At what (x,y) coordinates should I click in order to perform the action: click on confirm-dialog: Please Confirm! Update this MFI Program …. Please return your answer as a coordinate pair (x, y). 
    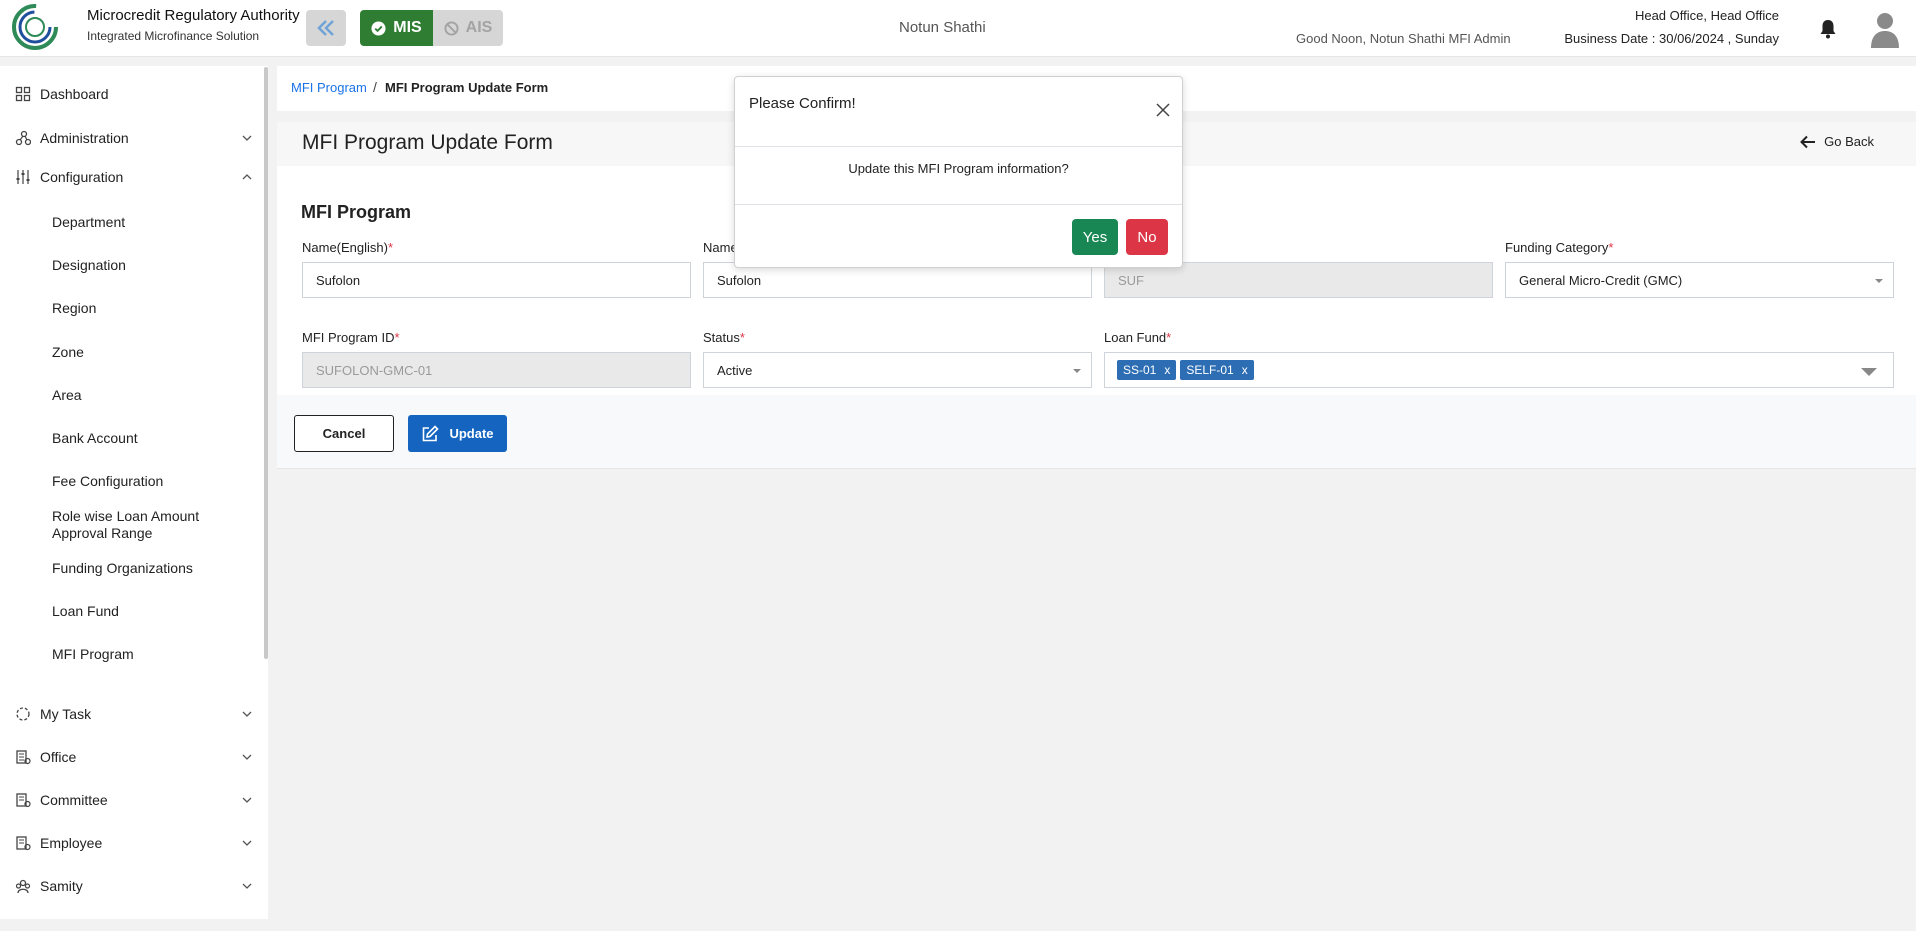
    Looking at the image, I should click on (958, 172).